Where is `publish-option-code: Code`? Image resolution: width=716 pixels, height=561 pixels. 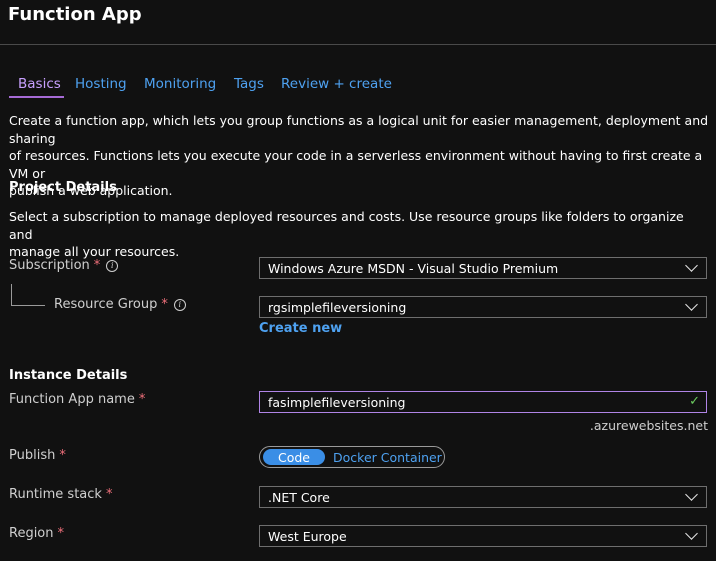 publish-option-code: Code is located at coordinates (294, 457).